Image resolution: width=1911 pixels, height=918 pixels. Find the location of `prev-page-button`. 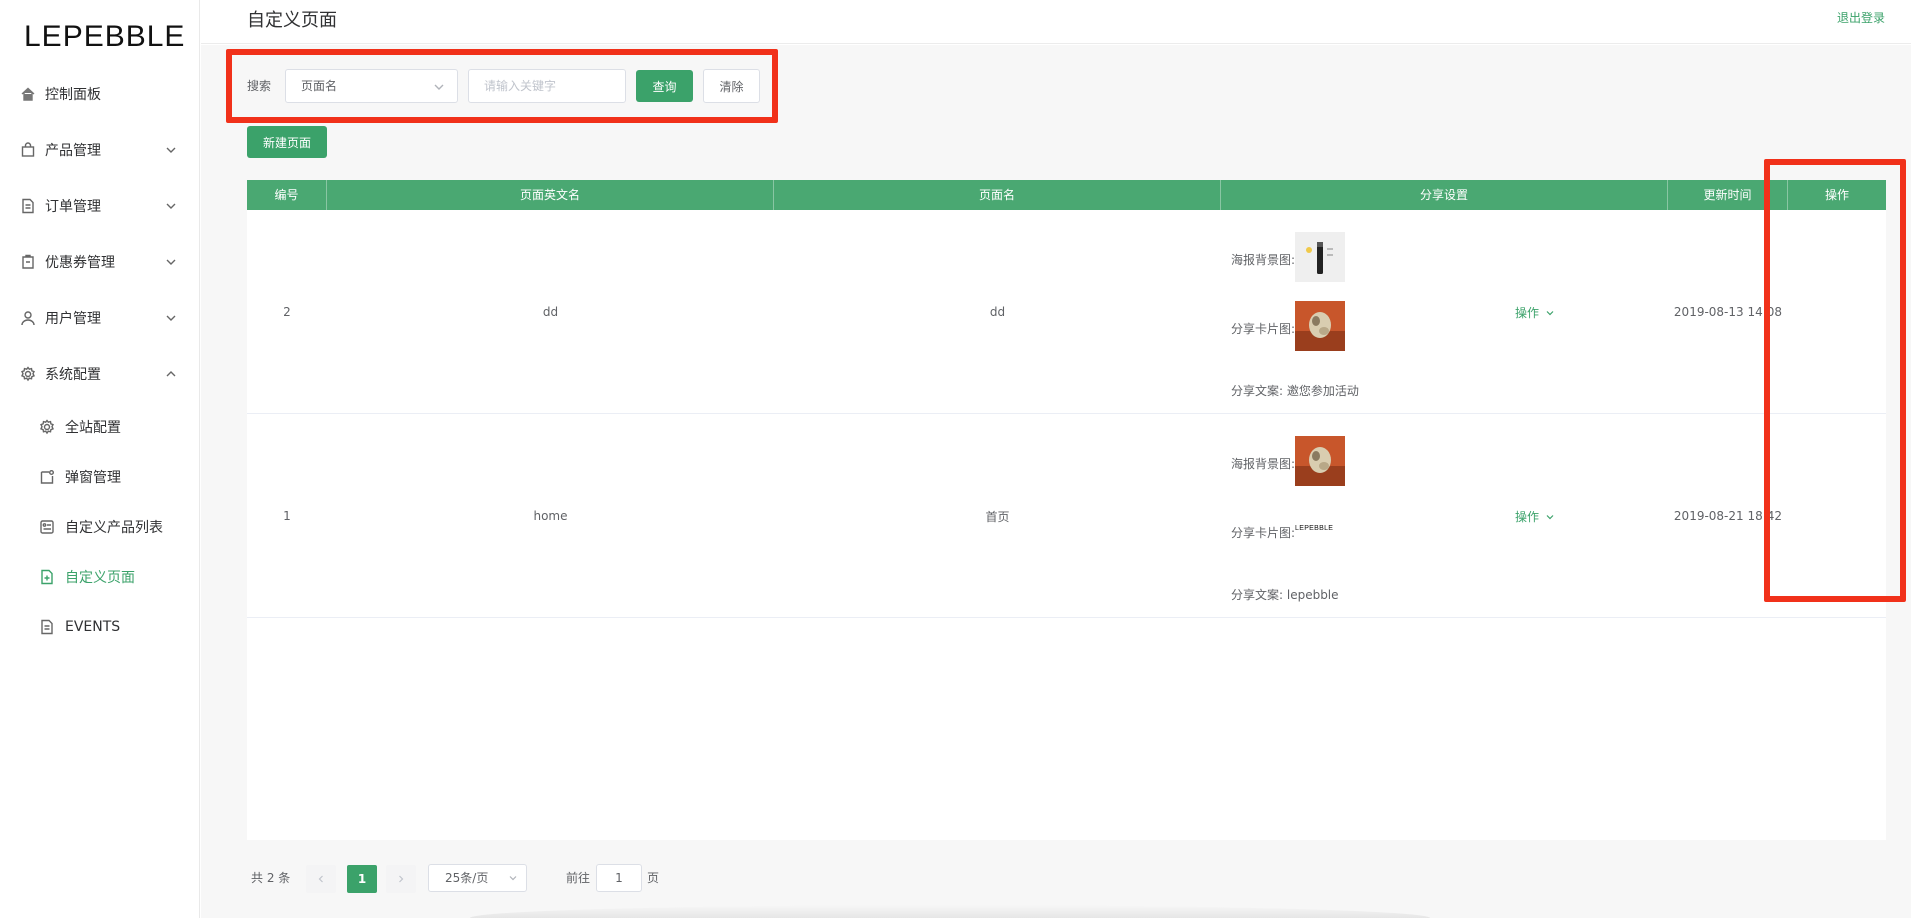

prev-page-button is located at coordinates (321, 879).